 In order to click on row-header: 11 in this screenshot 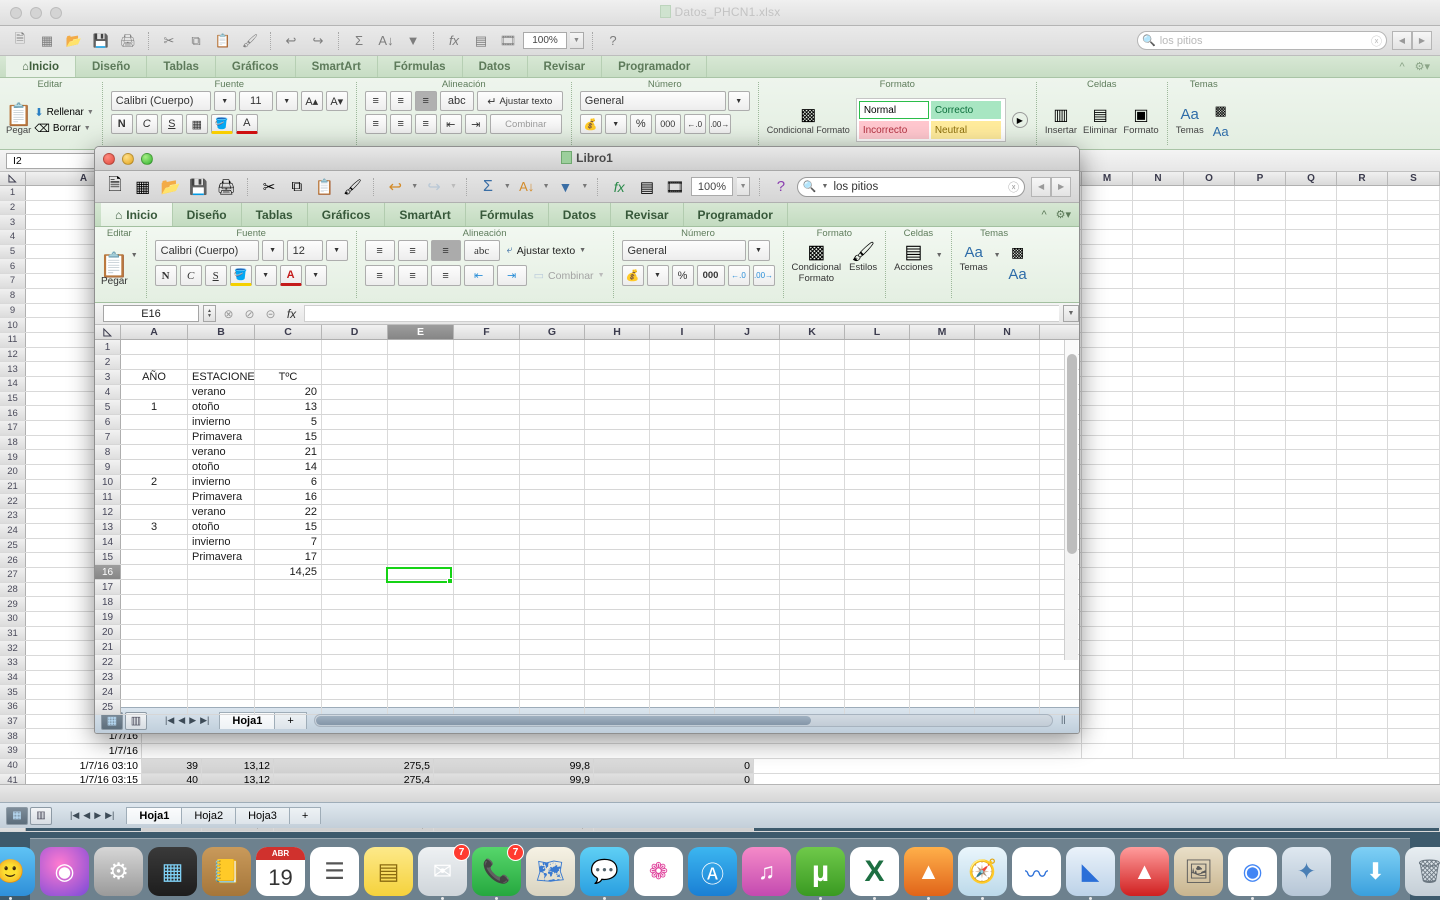, I will do `click(13, 339)`.